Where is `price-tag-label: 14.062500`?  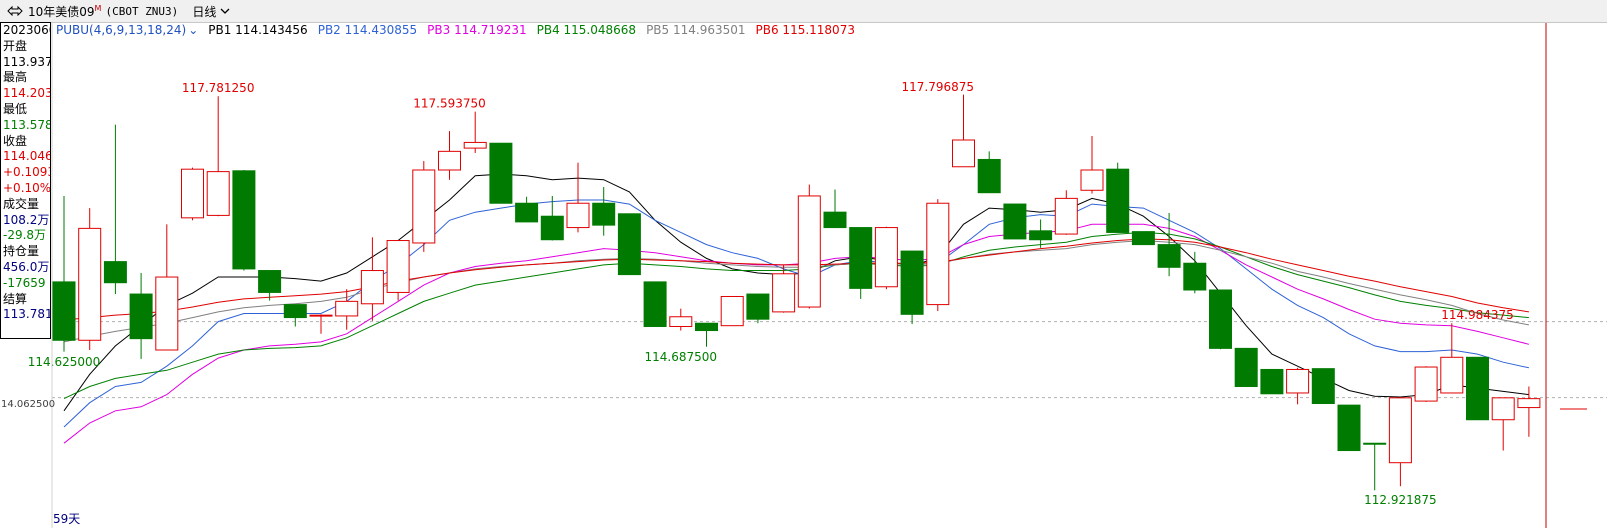
price-tag-label: 14.062500 is located at coordinates (28, 404).